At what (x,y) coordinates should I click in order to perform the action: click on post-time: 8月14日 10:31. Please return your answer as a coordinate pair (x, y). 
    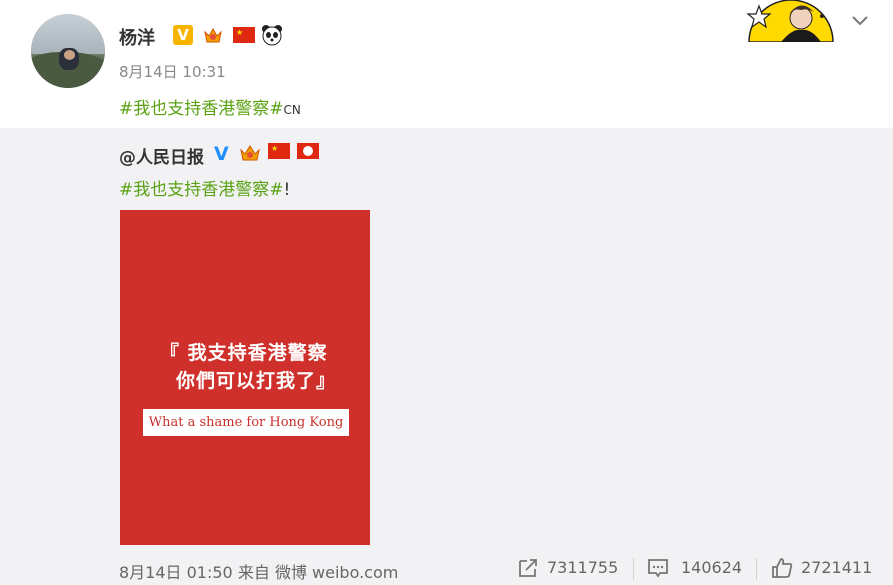
    Looking at the image, I should click on (172, 71).